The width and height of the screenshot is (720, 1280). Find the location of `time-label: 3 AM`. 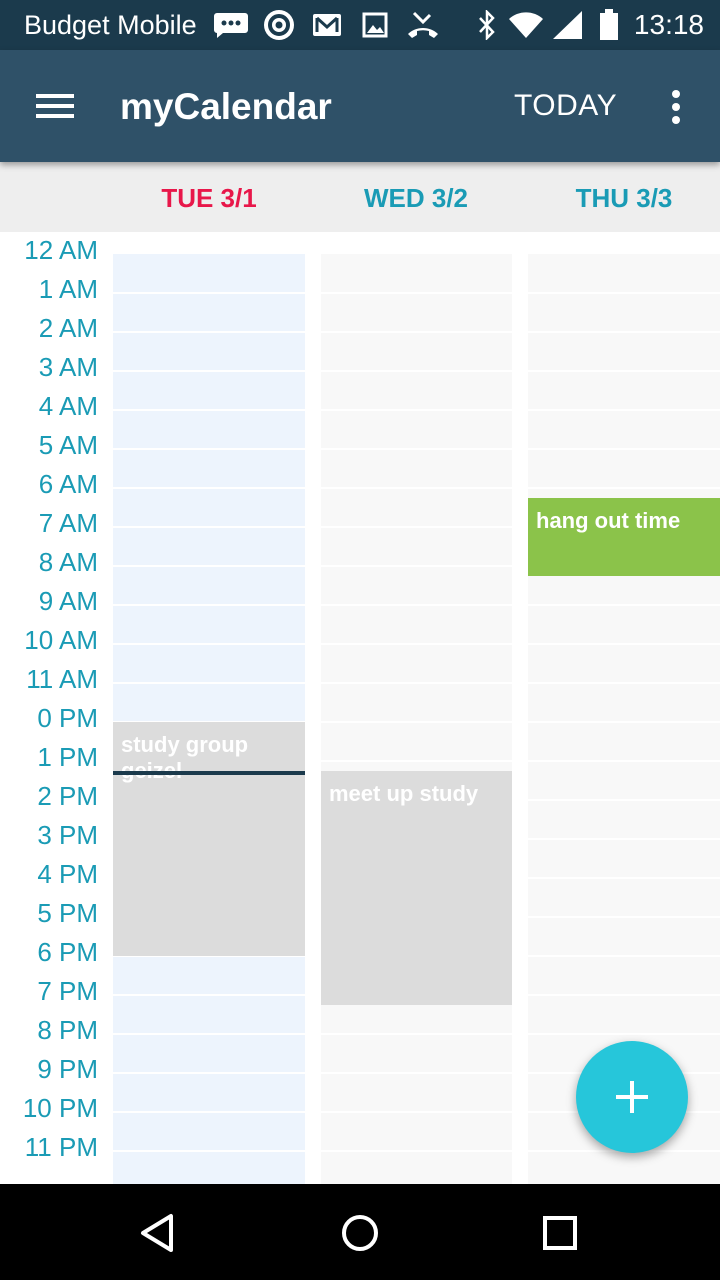

time-label: 3 AM is located at coordinates (68, 367).